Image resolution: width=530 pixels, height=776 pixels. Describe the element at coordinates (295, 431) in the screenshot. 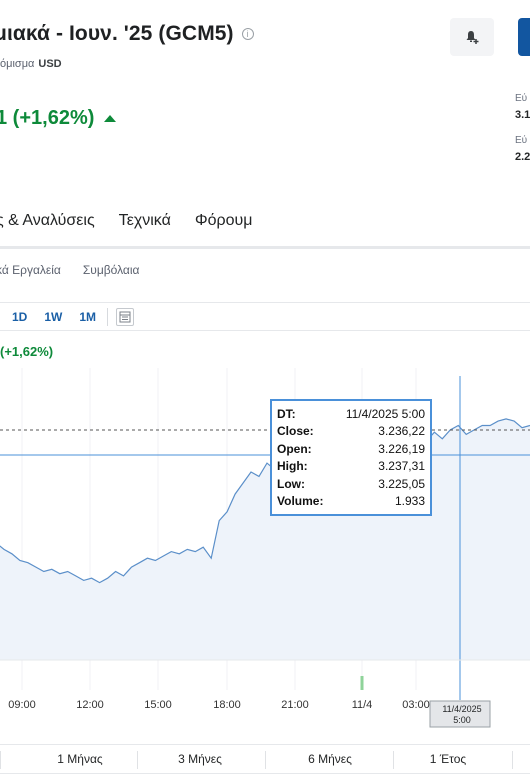

I see `tooltip-label: Close:` at that location.